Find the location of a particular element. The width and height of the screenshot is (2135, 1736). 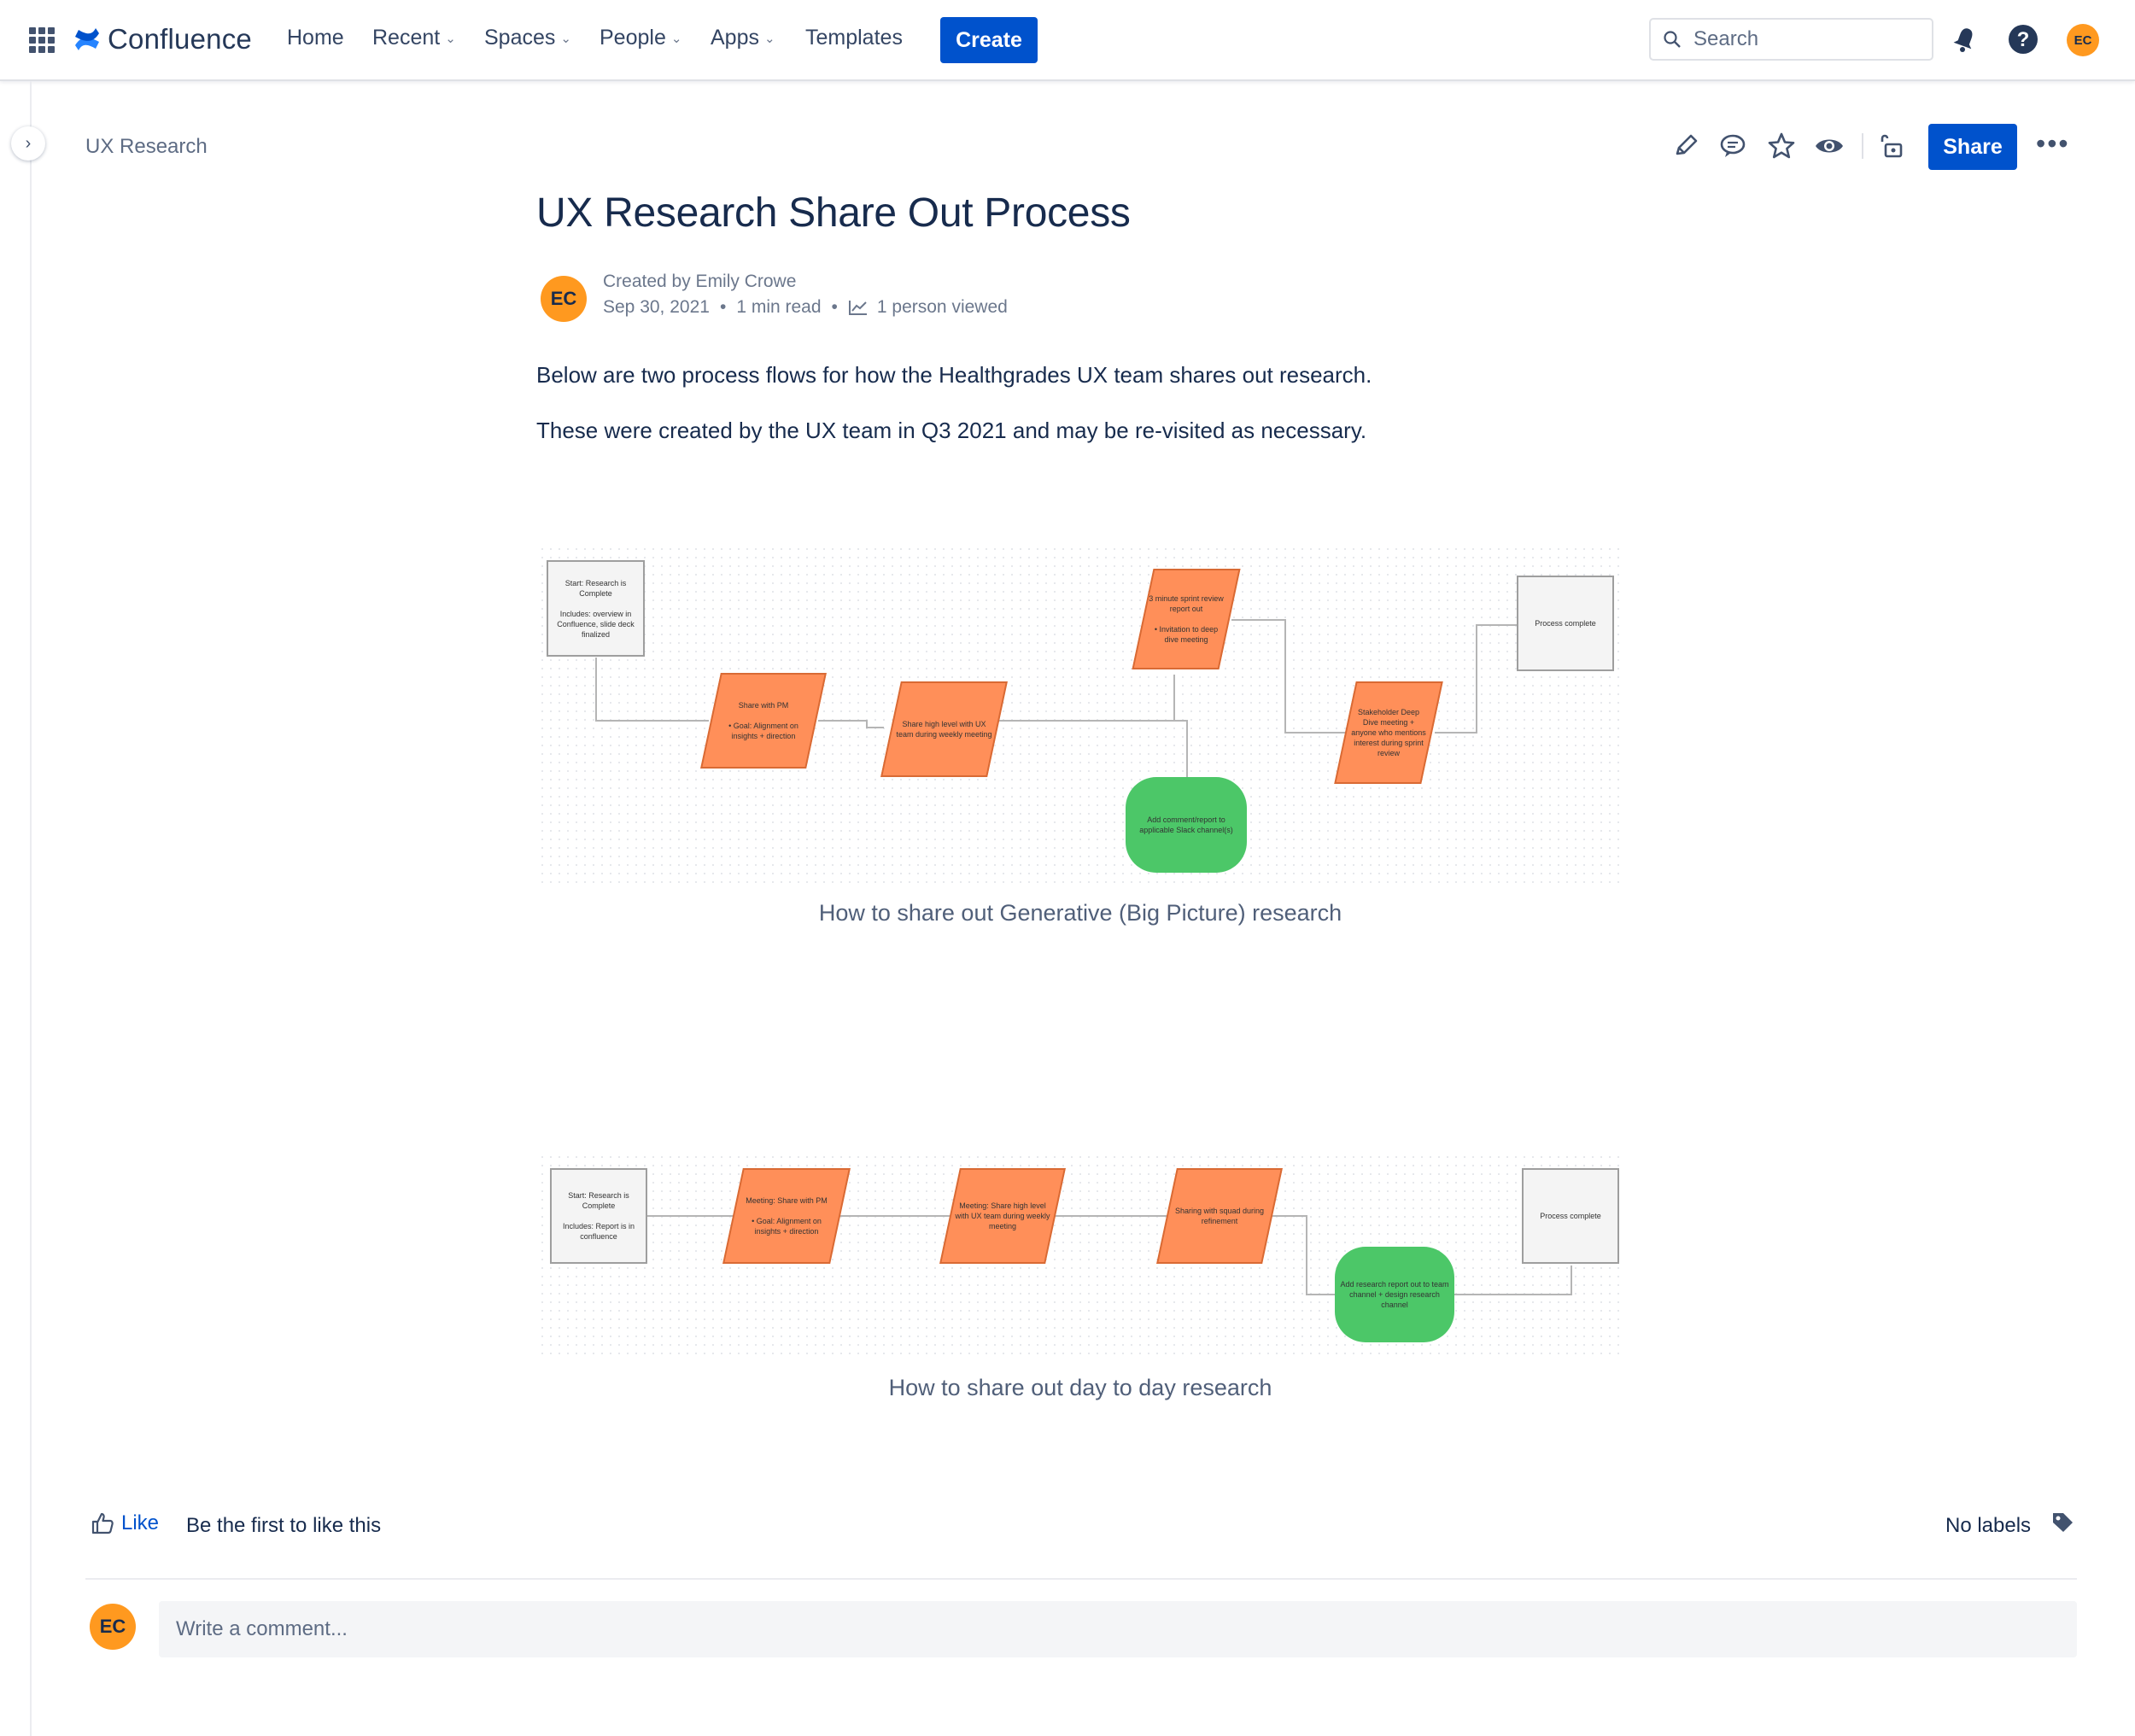

breadcrumb: UX Research is located at coordinates (146, 147).